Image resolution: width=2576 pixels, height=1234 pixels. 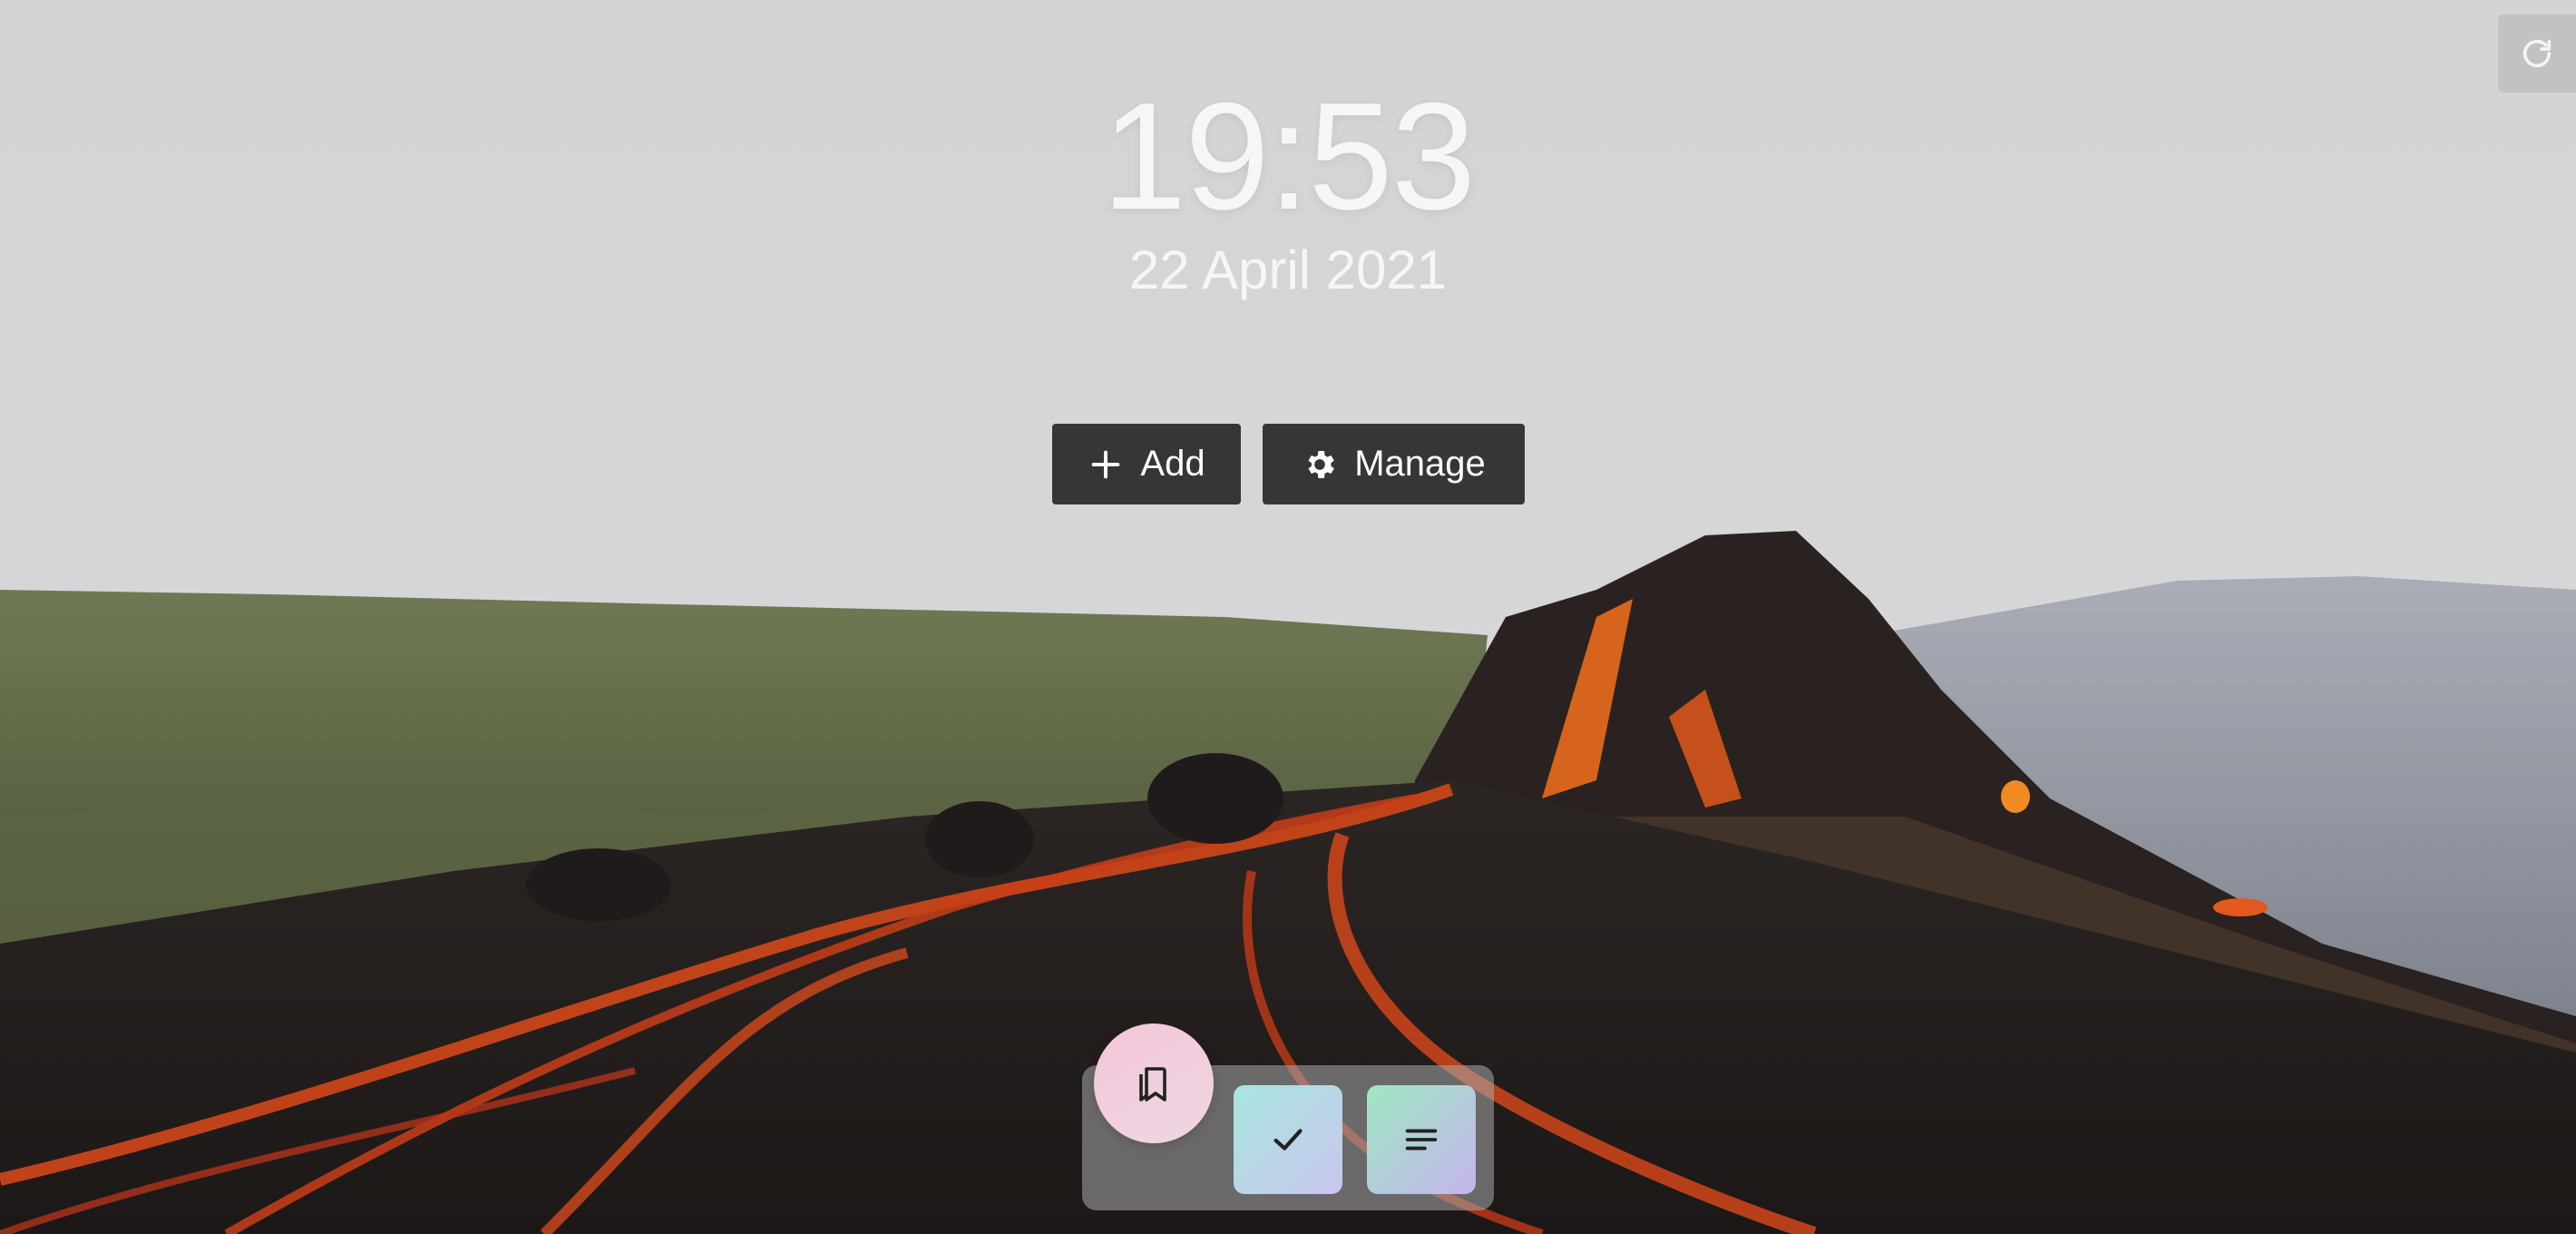 I want to click on quick-actions: Add Manage, so click(x=1288, y=464).